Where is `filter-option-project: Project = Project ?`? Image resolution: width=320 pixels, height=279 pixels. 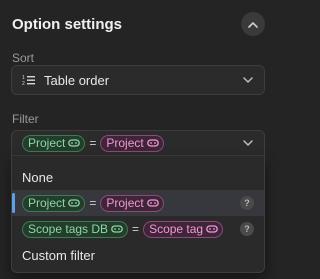
filter-option-project: Project = Project ? is located at coordinates (138, 203).